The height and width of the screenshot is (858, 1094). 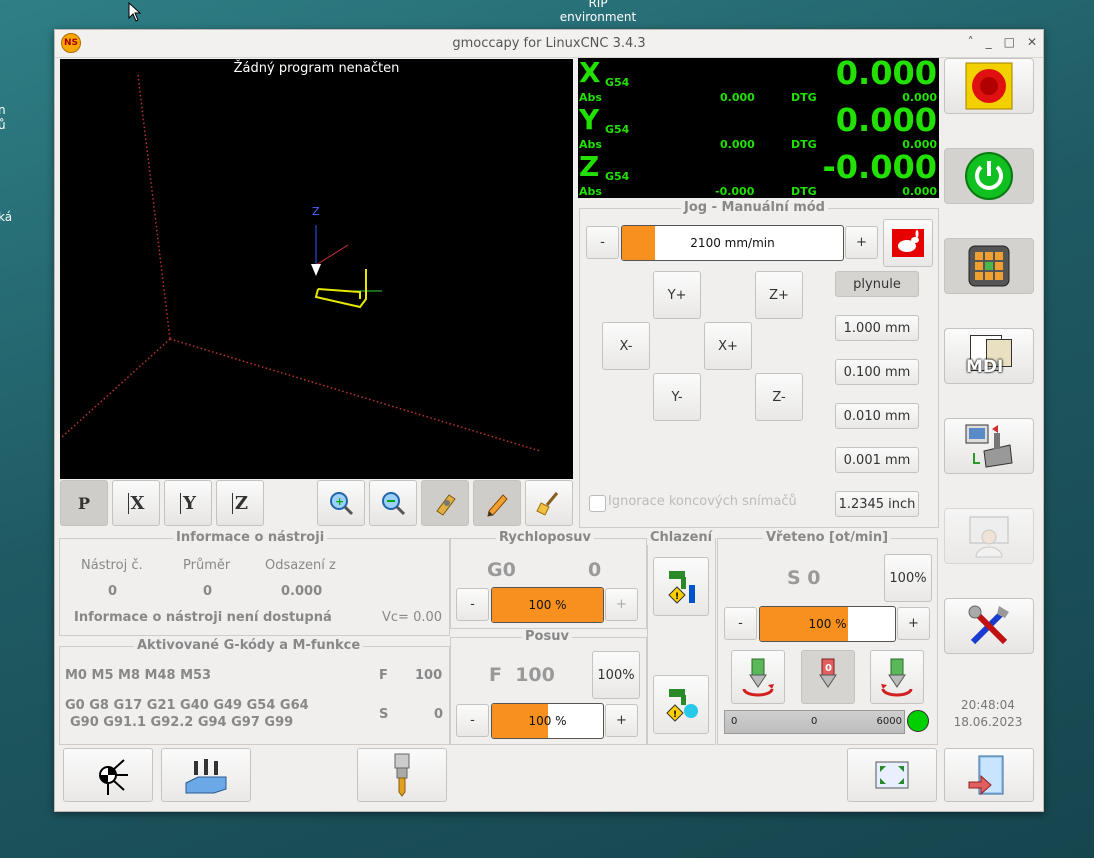 I want to click on fullscreen-button, so click(x=892, y=775).